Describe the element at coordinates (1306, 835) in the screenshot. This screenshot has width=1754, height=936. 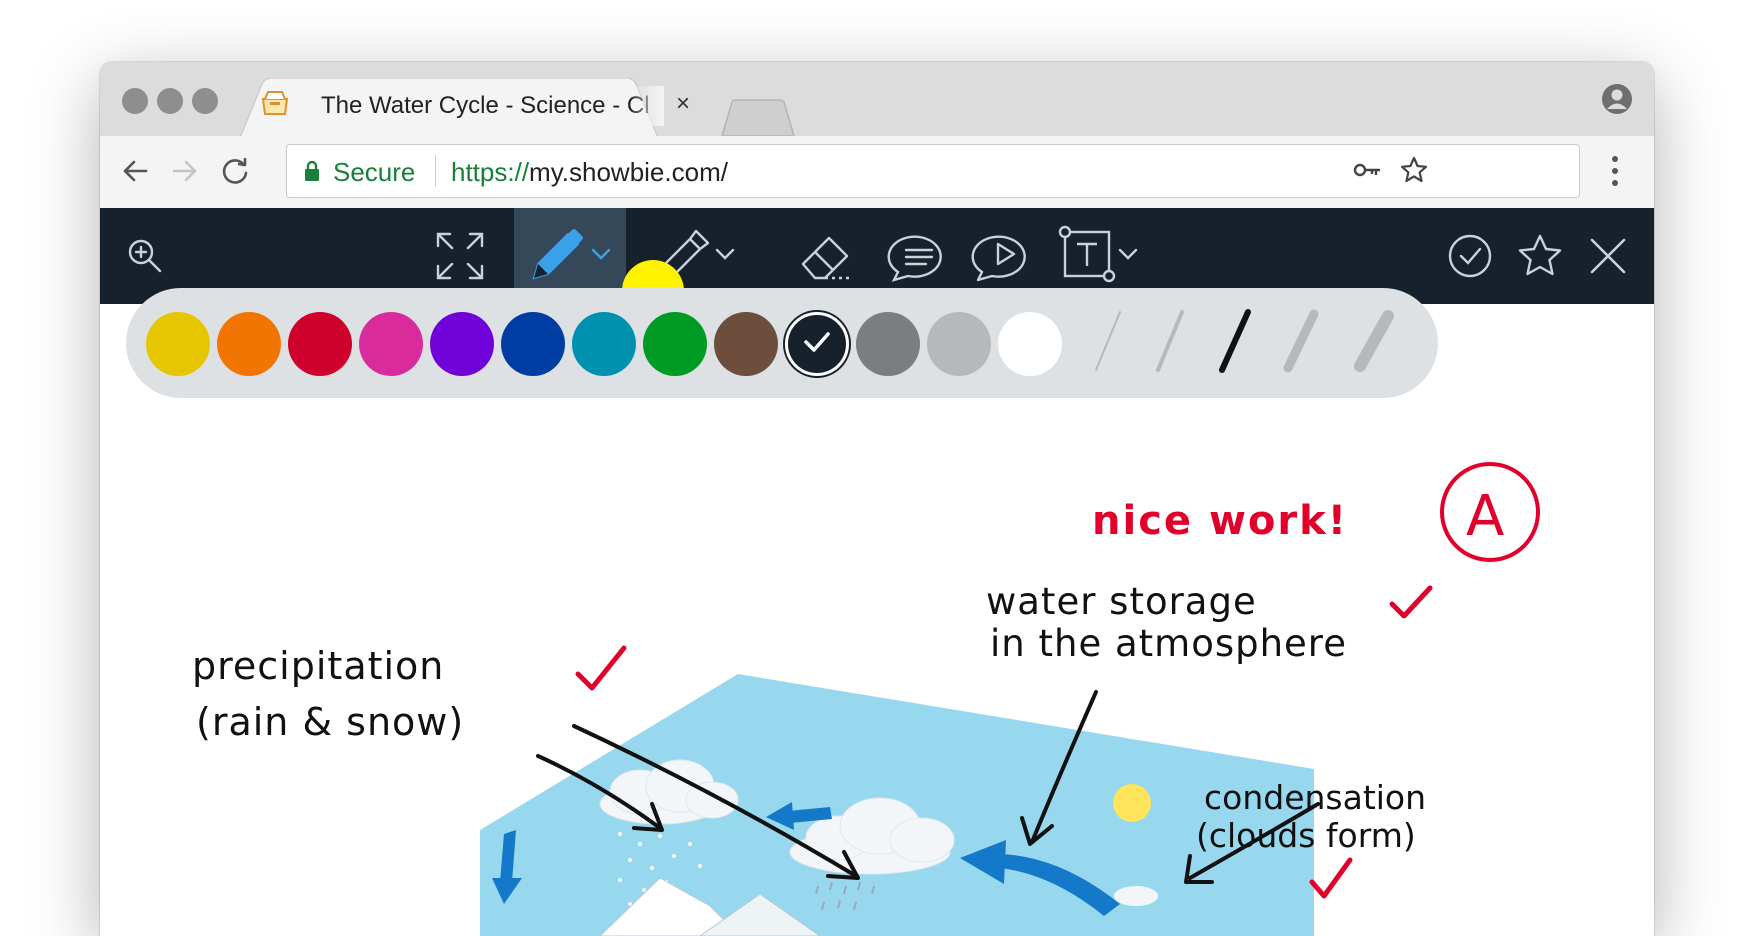
I see `clouds-form-annotation: (clouds form)` at that location.